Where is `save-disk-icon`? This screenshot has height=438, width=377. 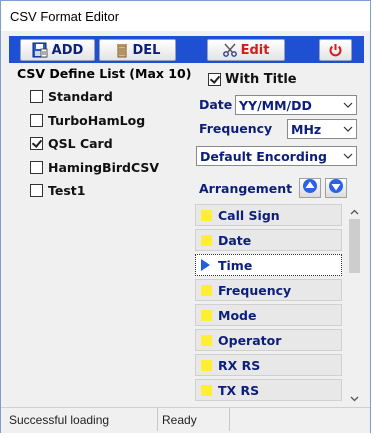
save-disk-icon is located at coordinates (40, 50).